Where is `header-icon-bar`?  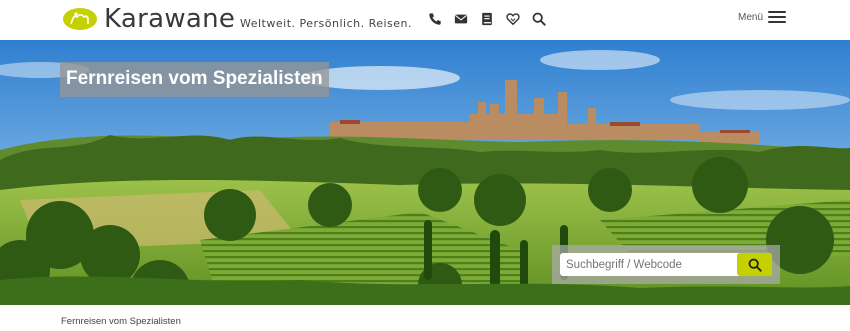
header-icon-bar is located at coordinates (493, 19).